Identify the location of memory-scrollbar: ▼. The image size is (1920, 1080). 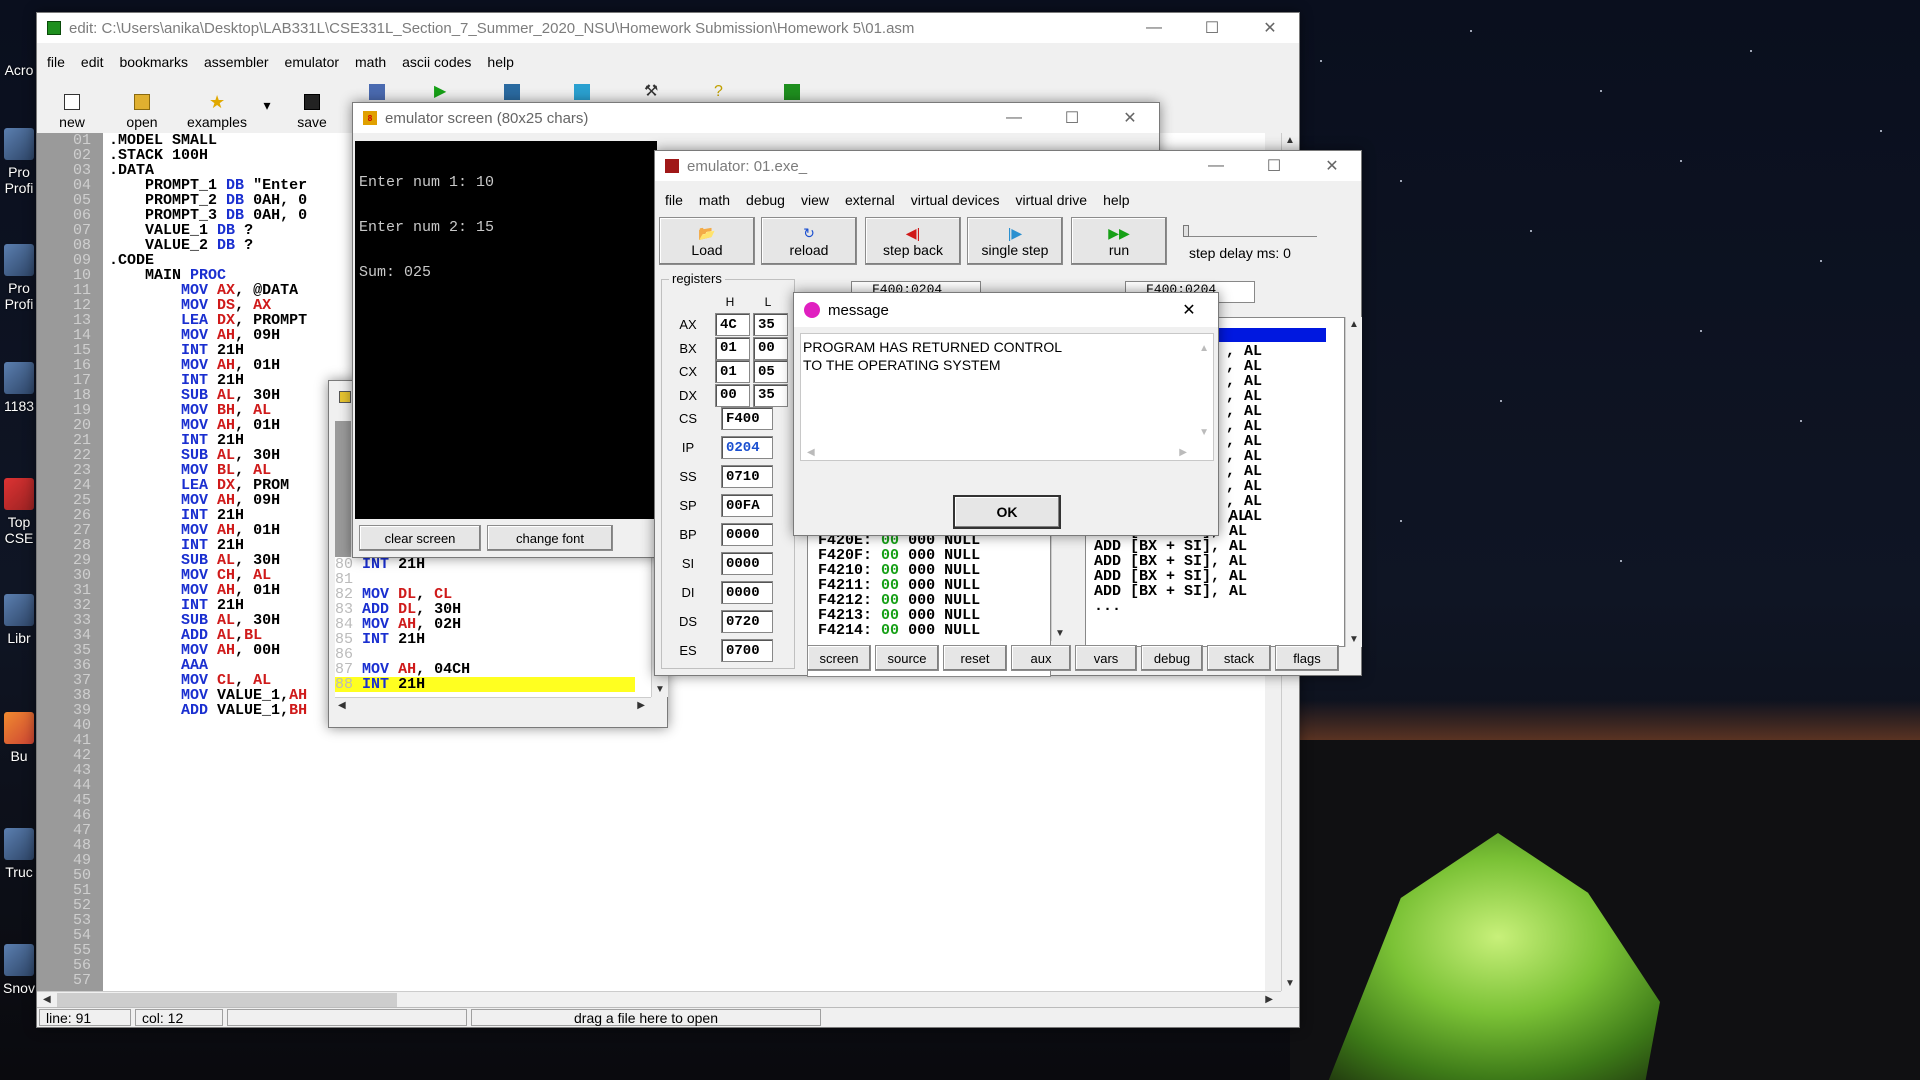
(1059, 586).